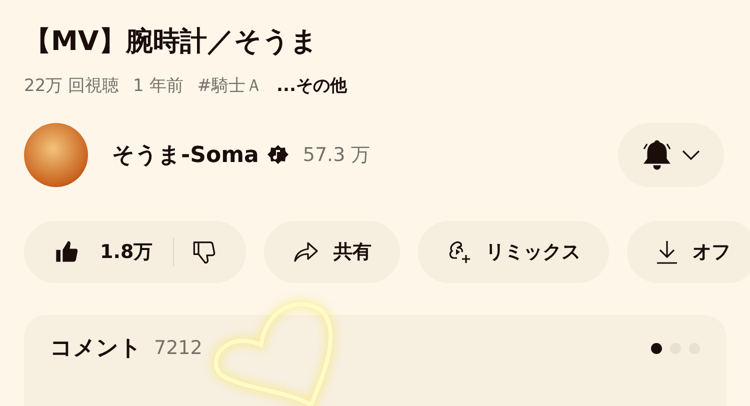 The image size is (750, 406). Describe the element at coordinates (171, 42) in the screenshot. I see `video-title: 【MV】腕時計／そうま` at that location.